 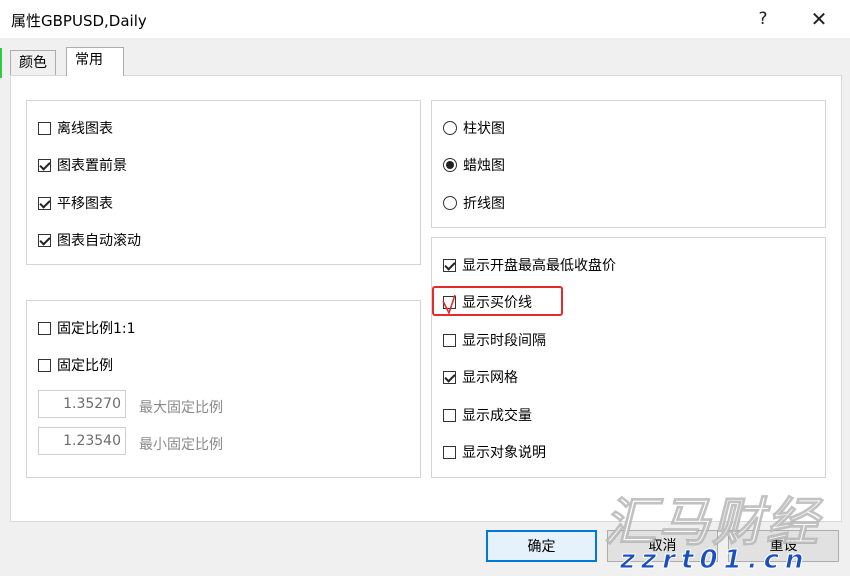 I want to click on show-grid-label: 显示网格, so click(x=490, y=378).